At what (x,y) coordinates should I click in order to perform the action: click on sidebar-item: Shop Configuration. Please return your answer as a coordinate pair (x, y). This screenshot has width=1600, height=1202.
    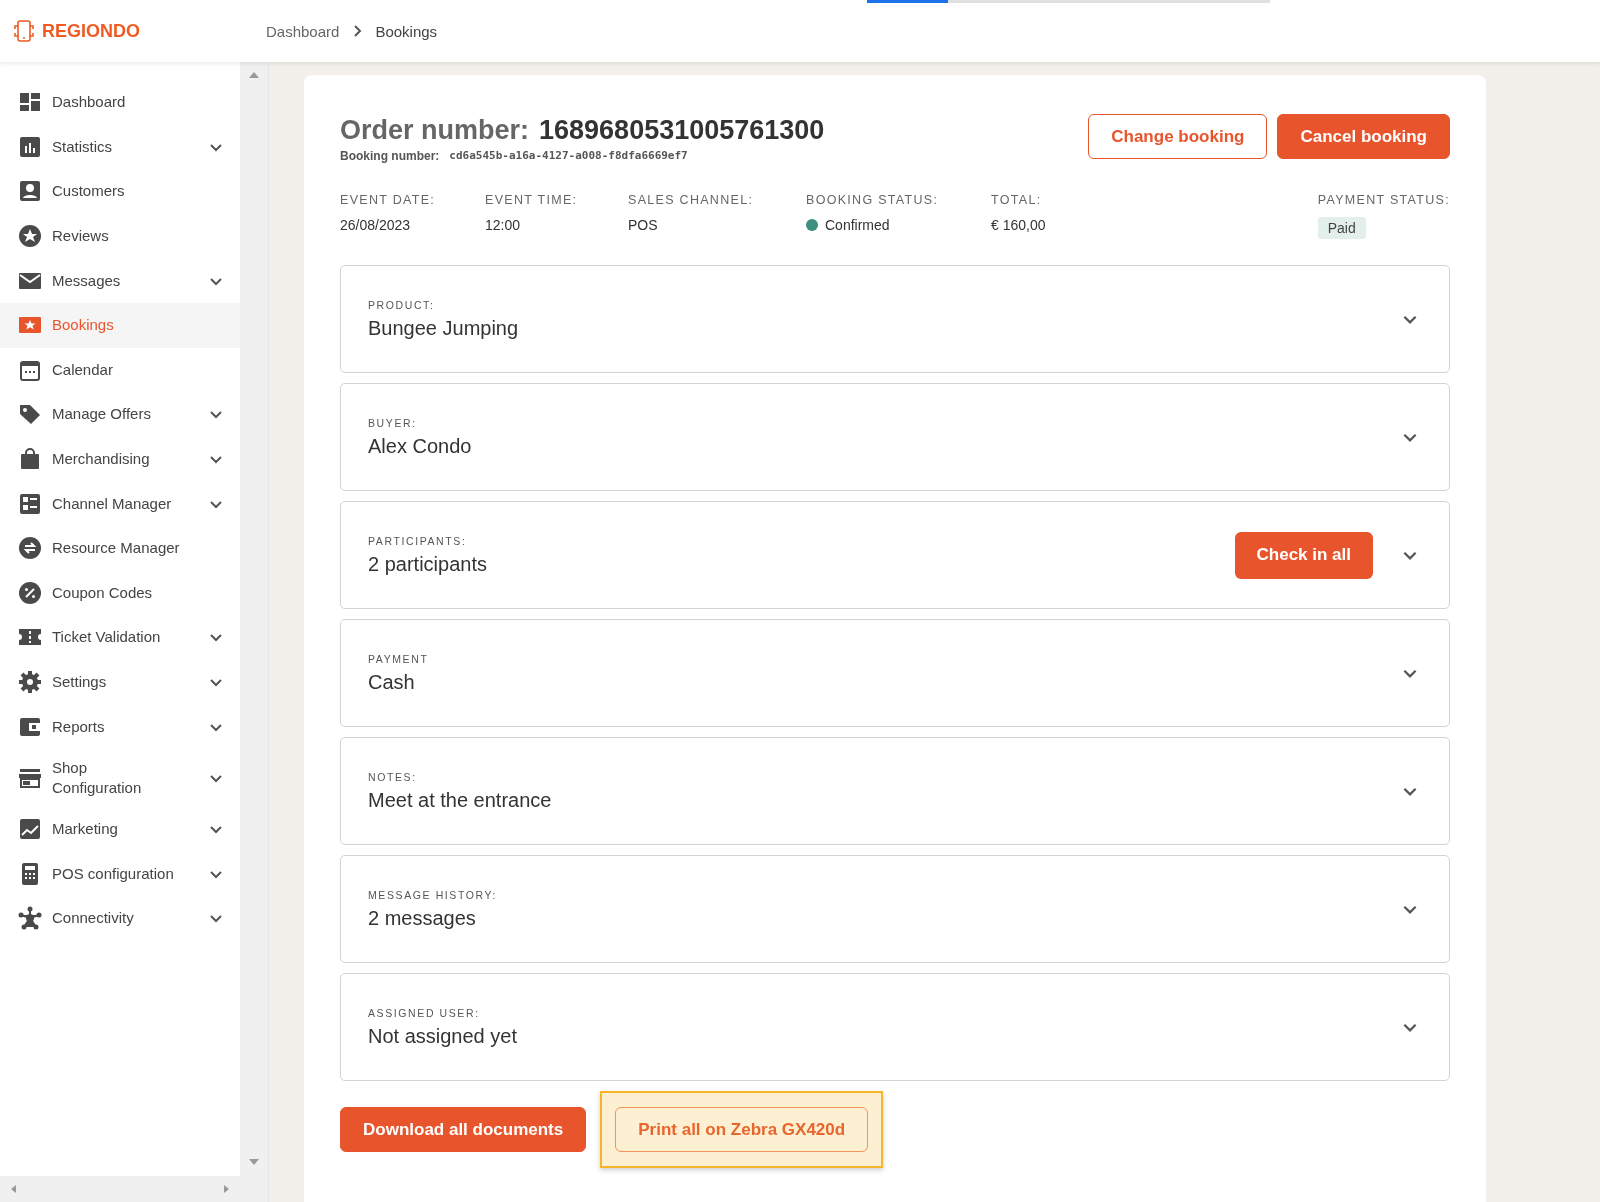
    Looking at the image, I should click on (120, 777).